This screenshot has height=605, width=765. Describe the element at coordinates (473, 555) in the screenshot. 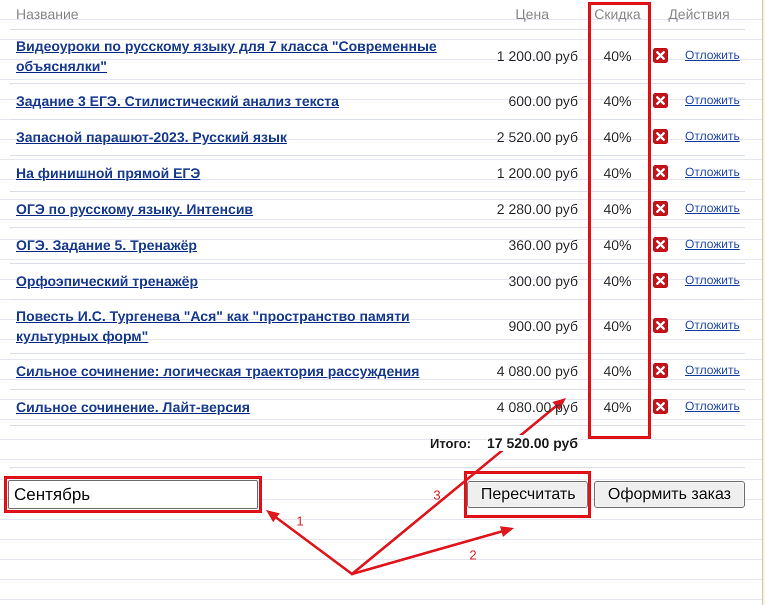

I see `annotation-number: 2` at that location.